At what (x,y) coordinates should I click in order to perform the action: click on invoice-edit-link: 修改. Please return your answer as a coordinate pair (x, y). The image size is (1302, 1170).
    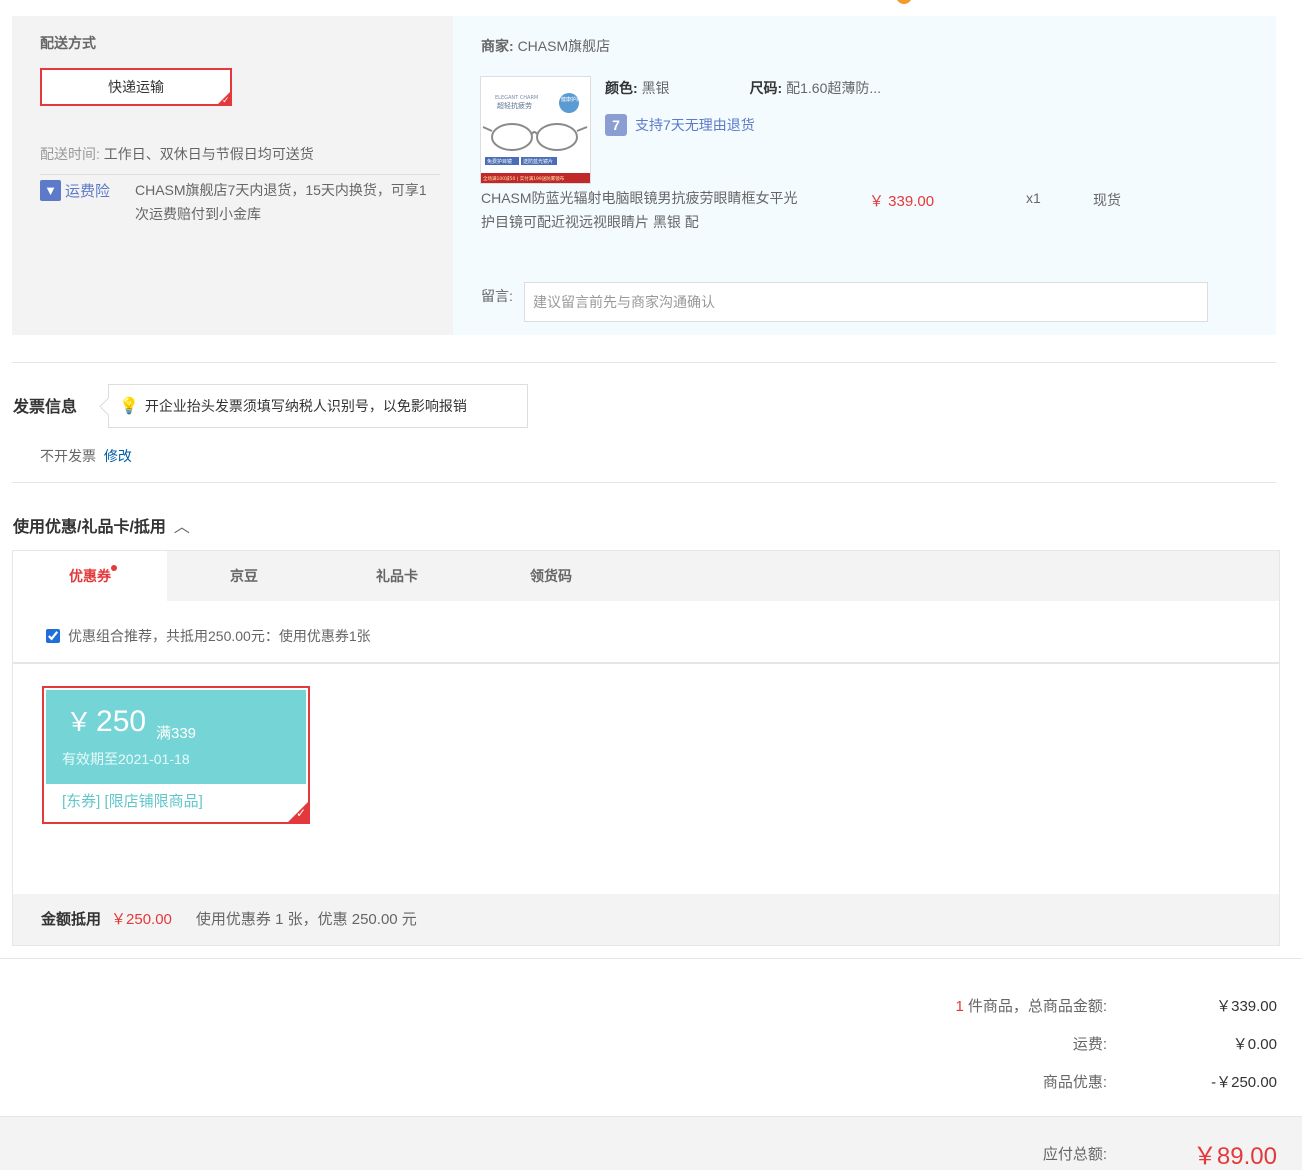
    Looking at the image, I should click on (118, 456).